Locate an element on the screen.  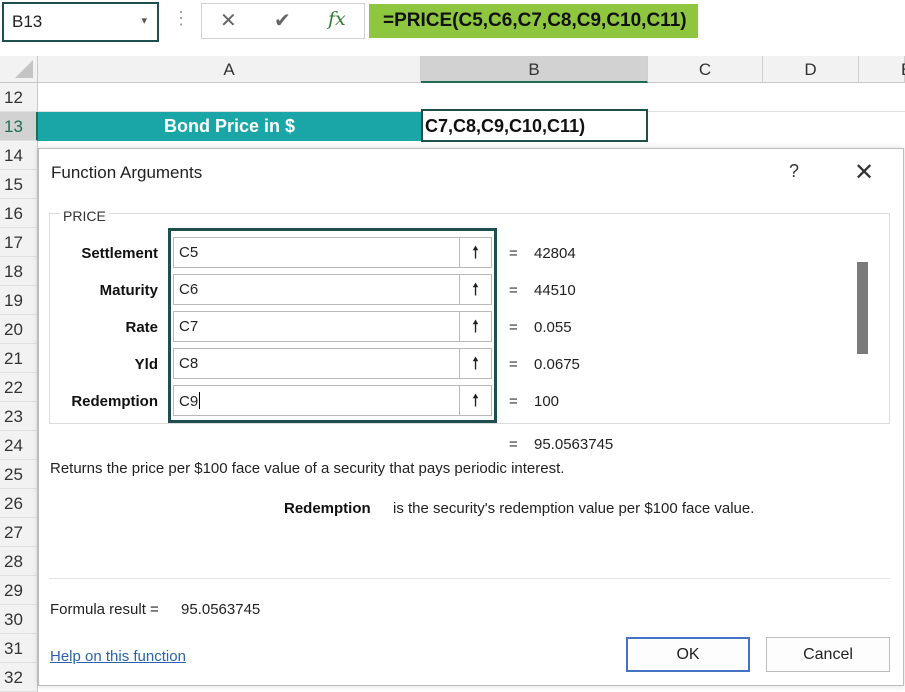
row-header-28: 28 is located at coordinates (19, 561).